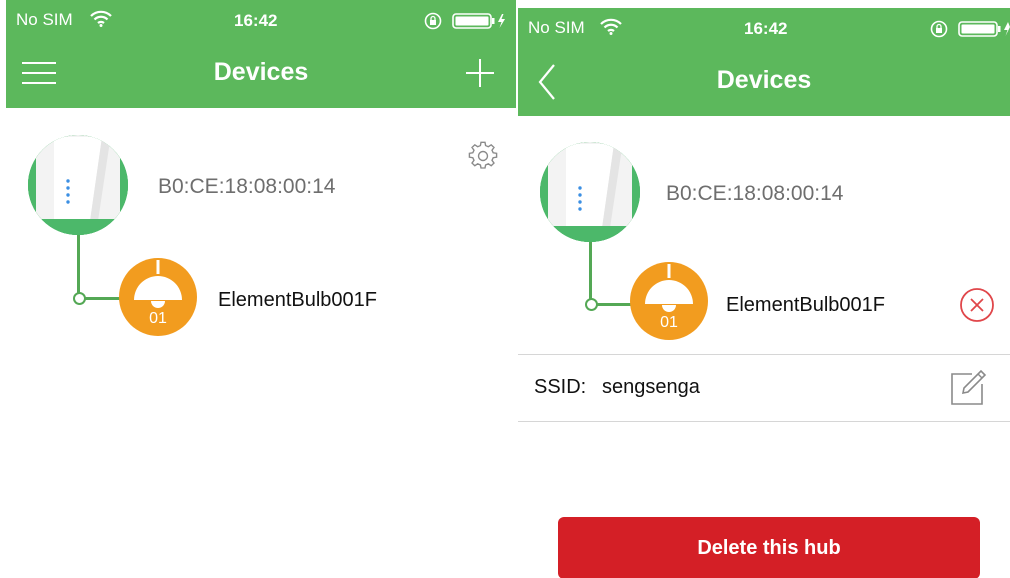 Image resolution: width=1010 pixels, height=578 pixels. I want to click on edit-icon, so click(969, 387).